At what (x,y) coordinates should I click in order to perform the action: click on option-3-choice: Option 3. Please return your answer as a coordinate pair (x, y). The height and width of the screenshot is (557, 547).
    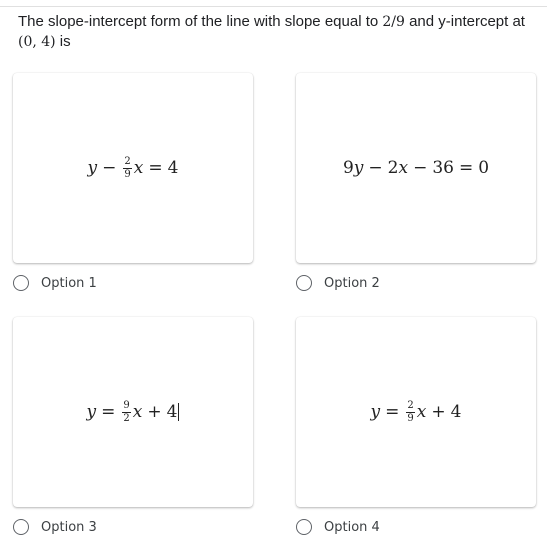
    Looking at the image, I should click on (55, 527).